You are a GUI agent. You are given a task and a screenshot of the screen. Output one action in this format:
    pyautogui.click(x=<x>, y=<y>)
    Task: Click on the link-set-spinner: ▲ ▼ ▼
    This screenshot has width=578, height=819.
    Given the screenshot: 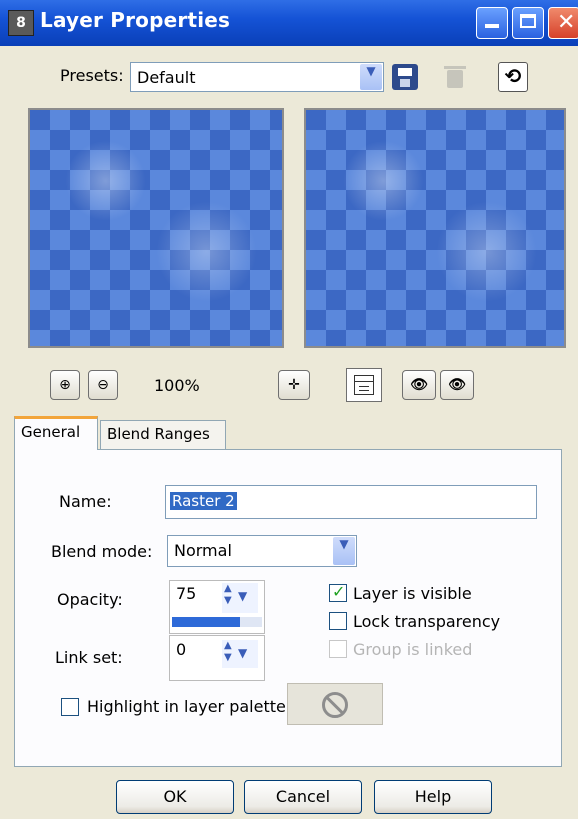 What is the action you would take?
    pyautogui.click(x=240, y=654)
    